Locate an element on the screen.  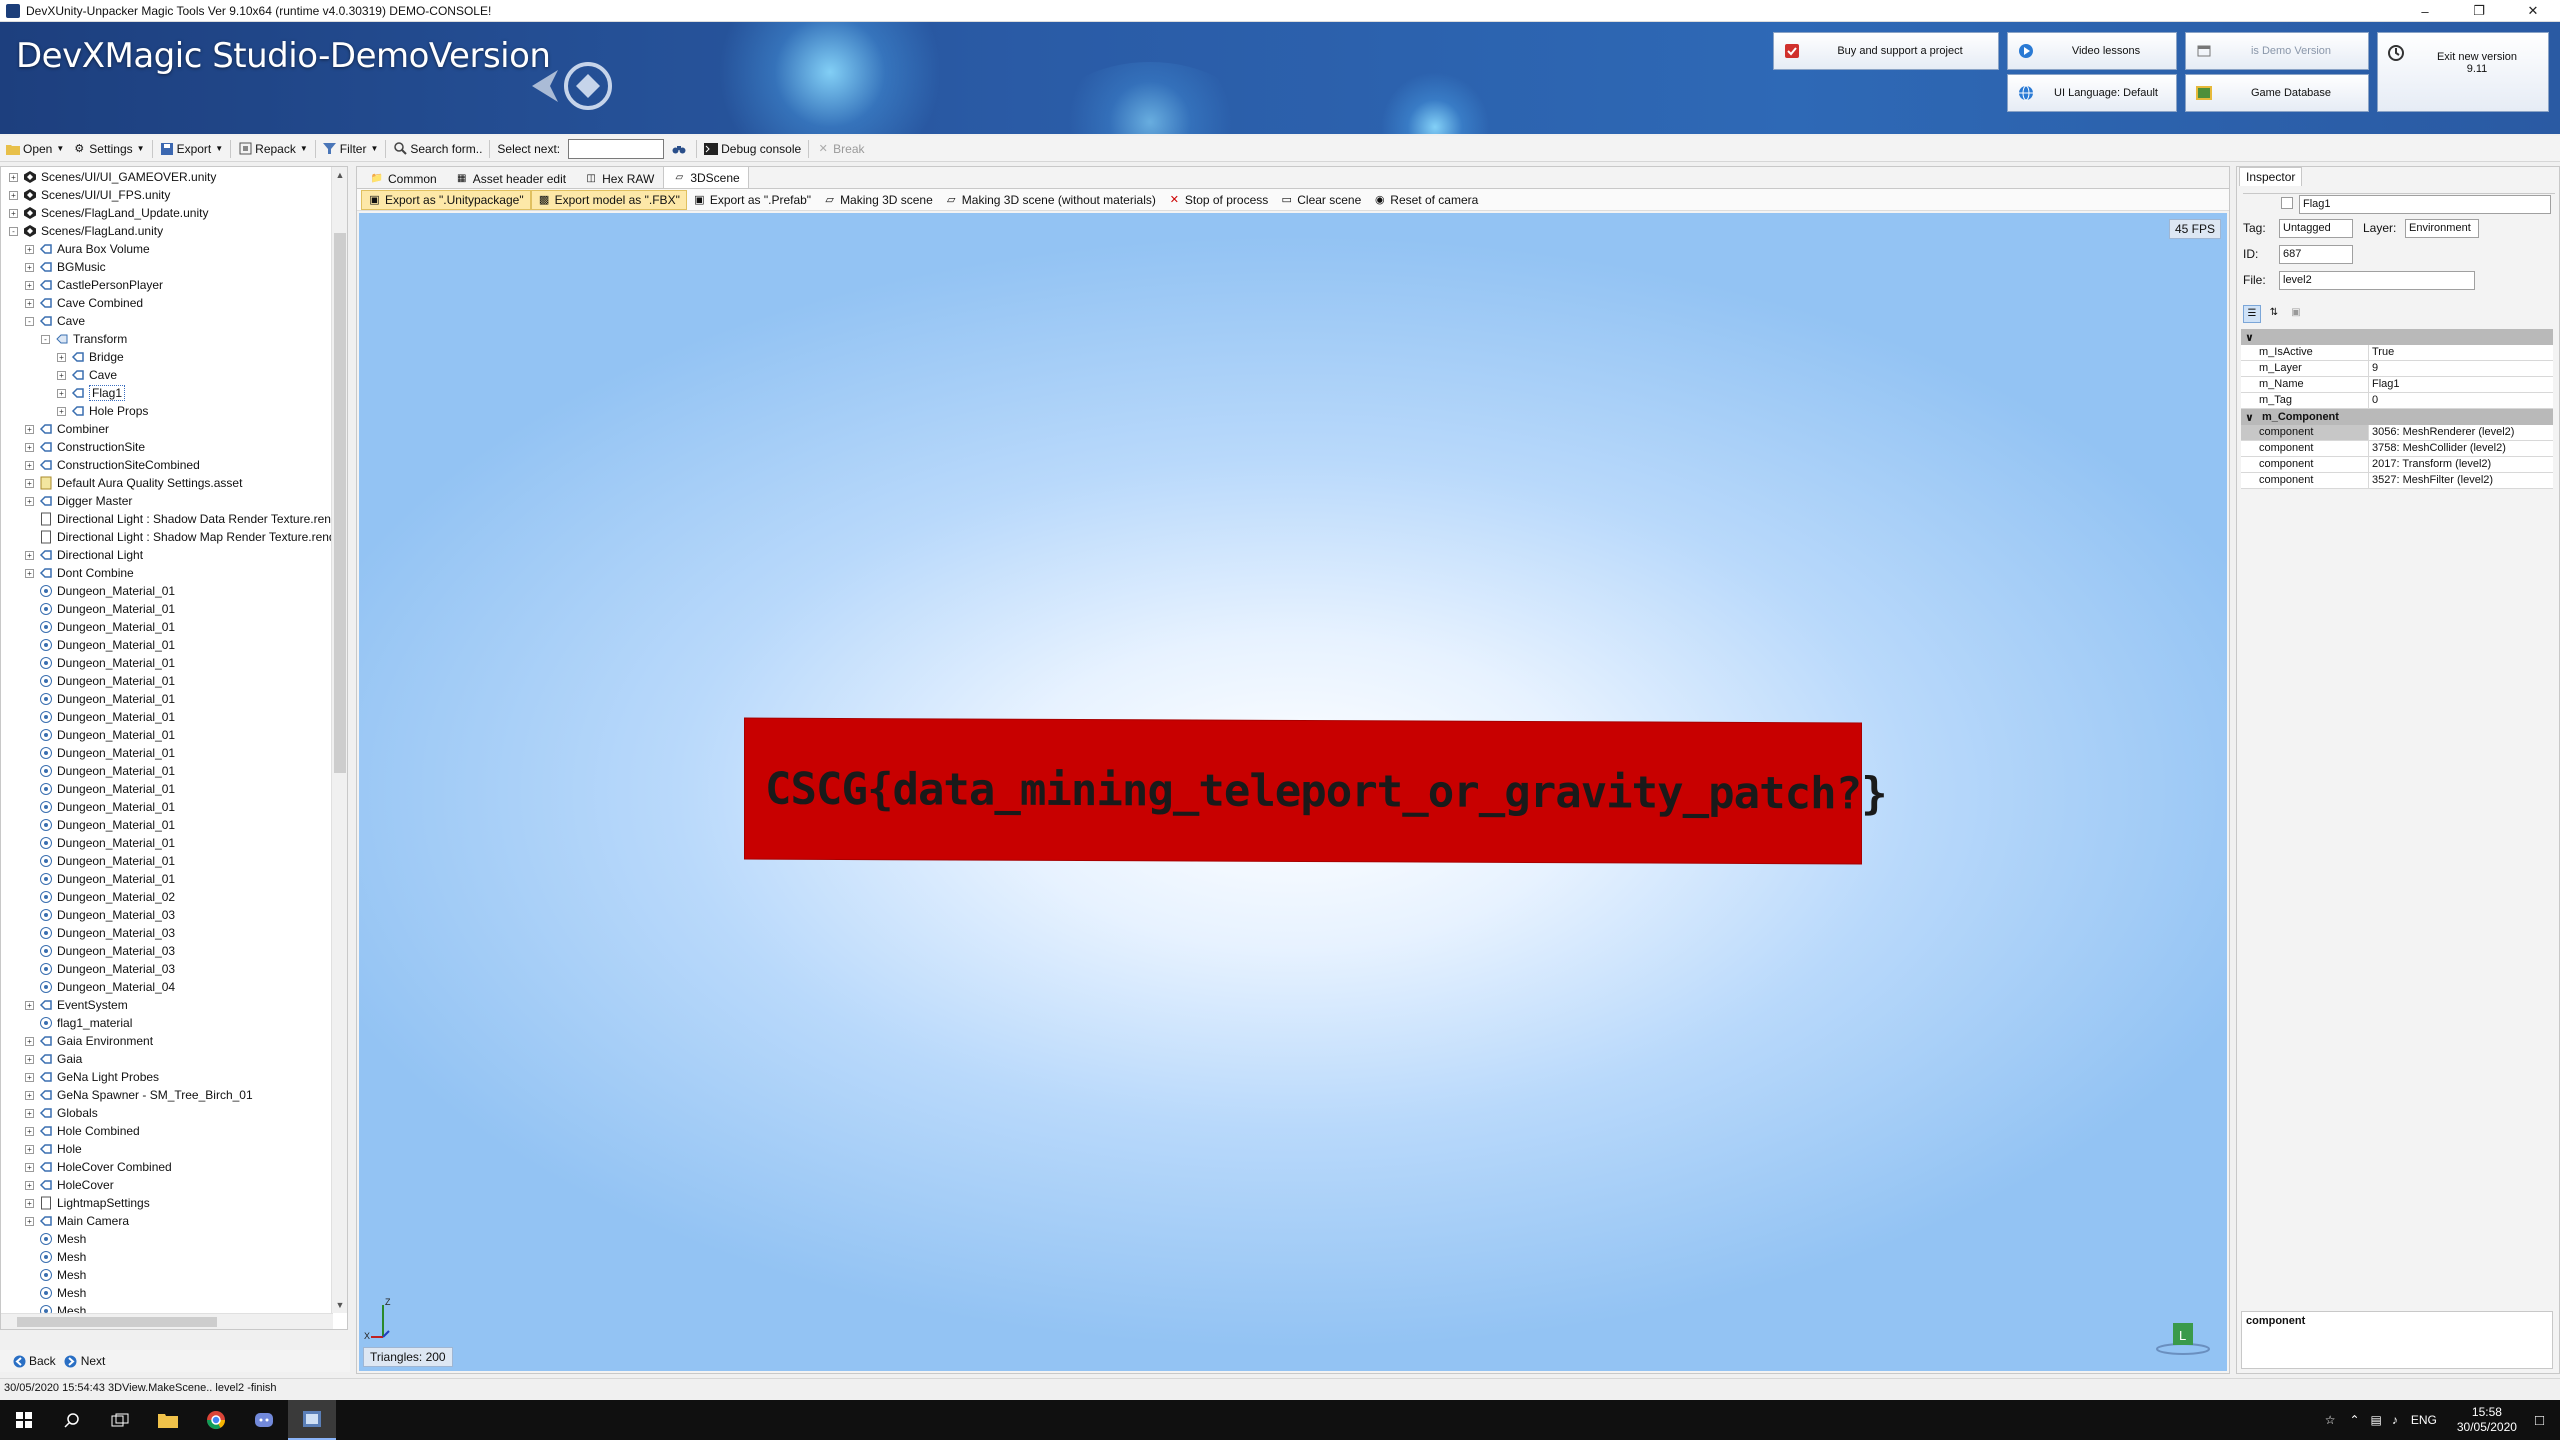
property-row: m_Layer 9 is located at coordinates (2397, 369).